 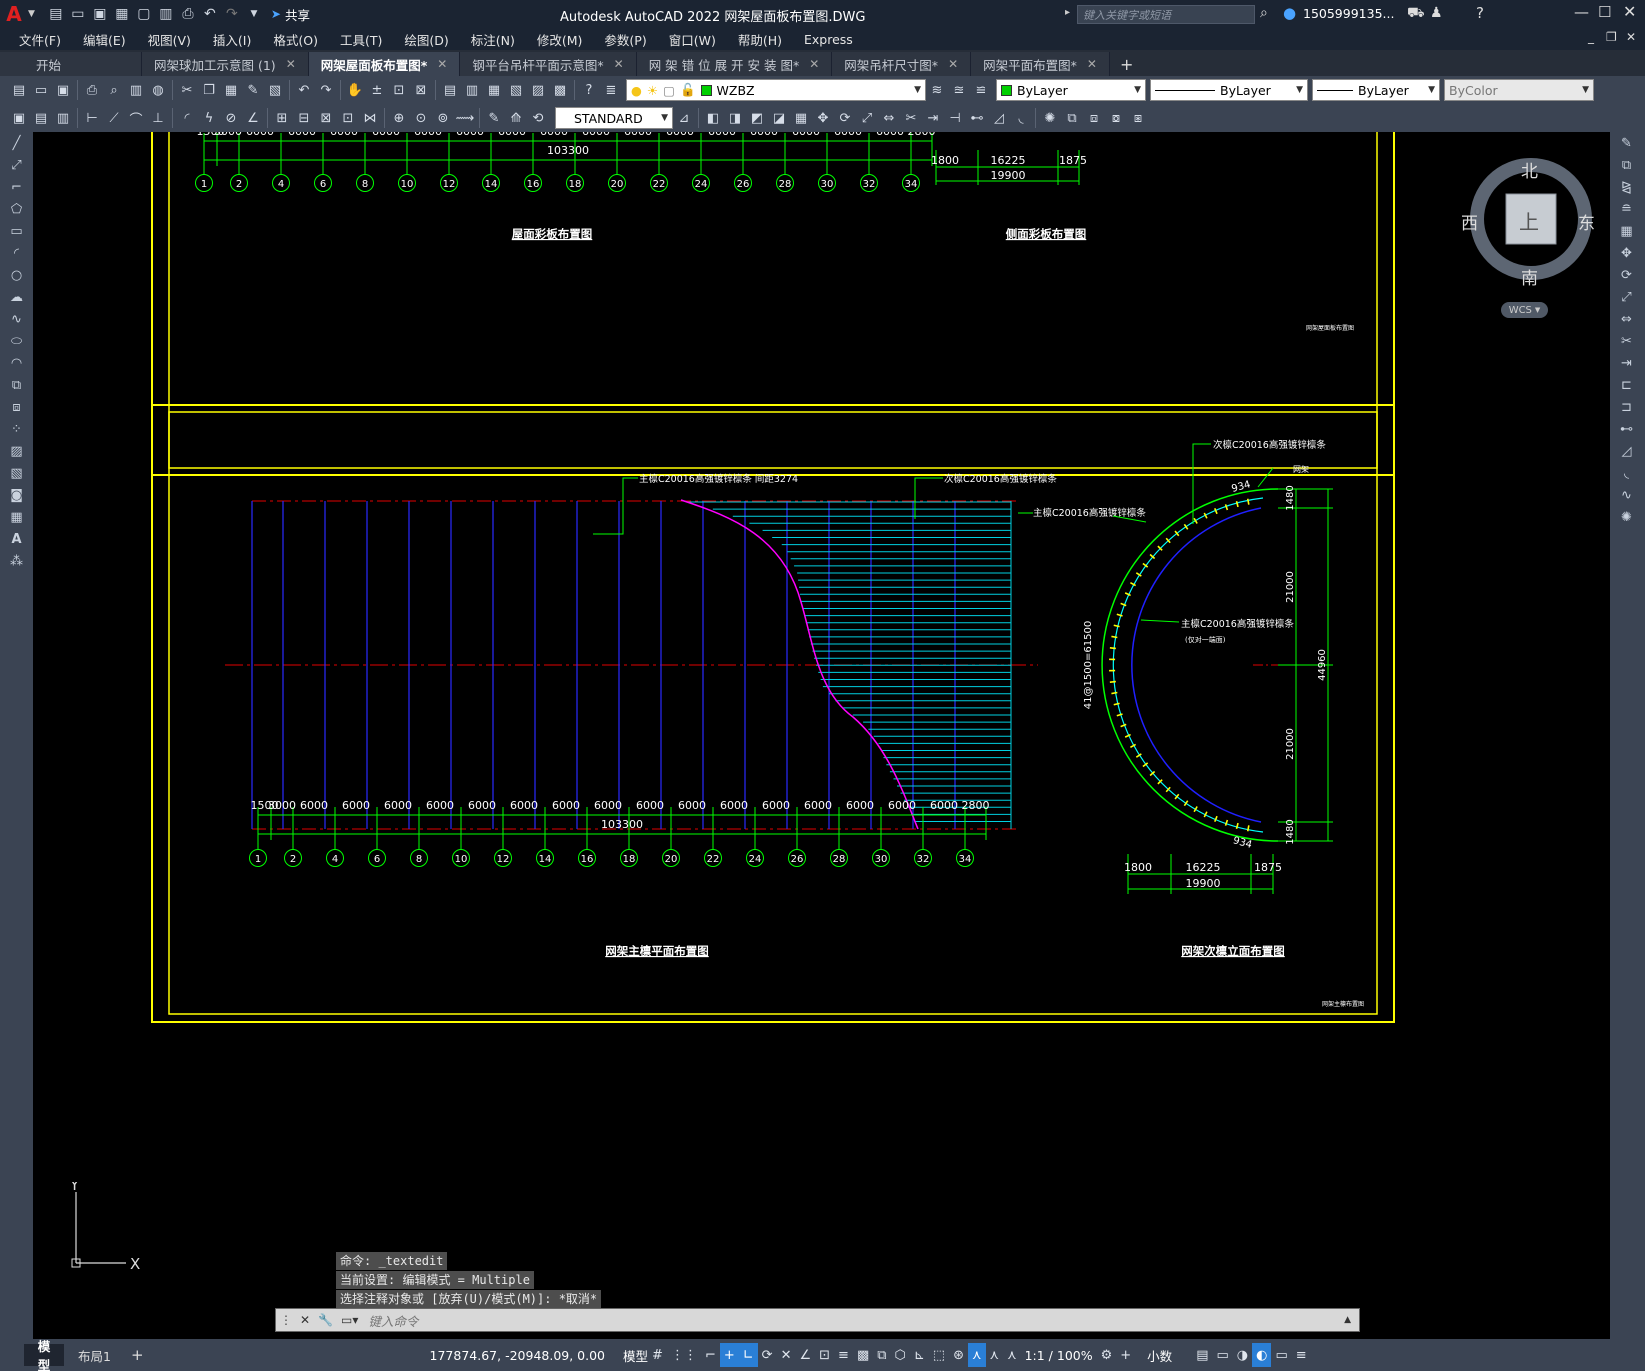 I want to click on grip-icon: ⋮, so click(x=286, y=1320).